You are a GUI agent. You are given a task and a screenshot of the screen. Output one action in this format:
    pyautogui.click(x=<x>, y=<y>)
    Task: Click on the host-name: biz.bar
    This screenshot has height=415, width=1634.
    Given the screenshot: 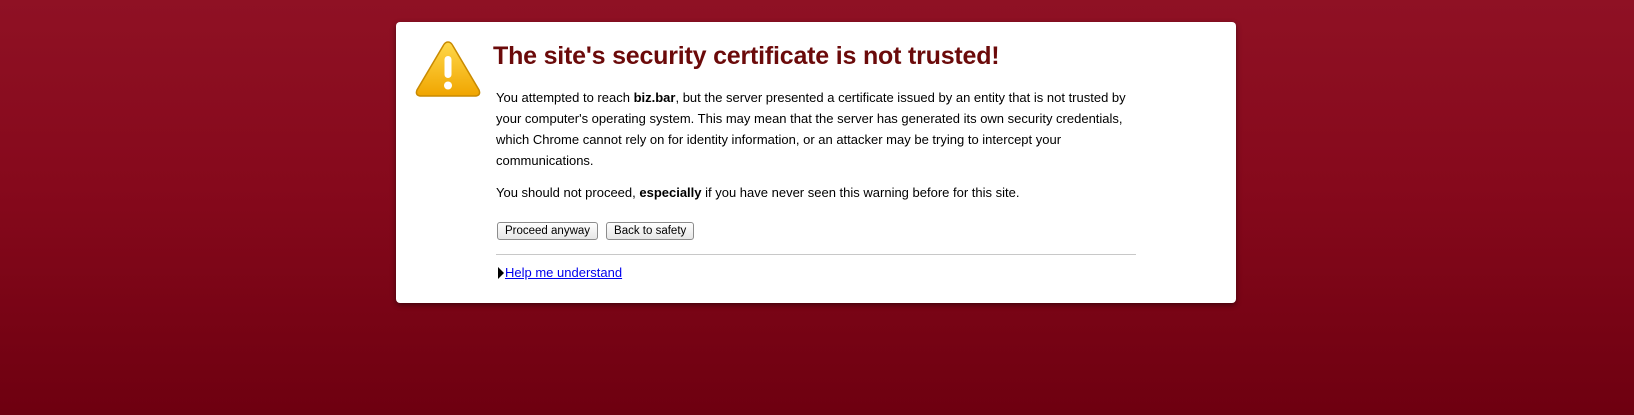 What is the action you would take?
    pyautogui.click(x=654, y=97)
    